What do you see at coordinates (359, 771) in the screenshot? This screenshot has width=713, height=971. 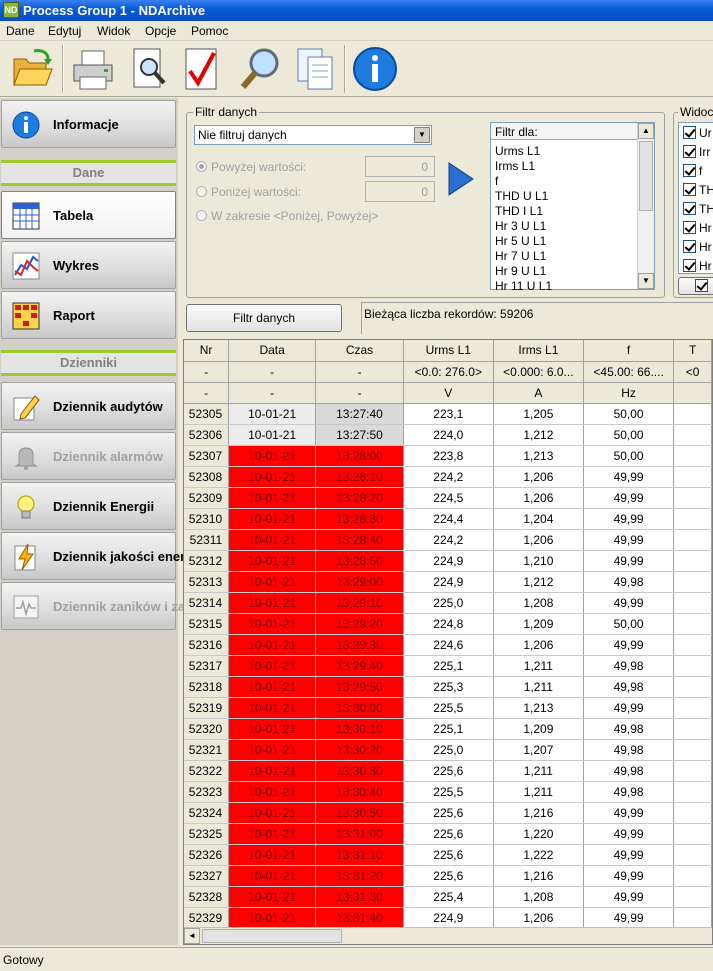 I see `cell-czas: 13:30:30` at bounding box center [359, 771].